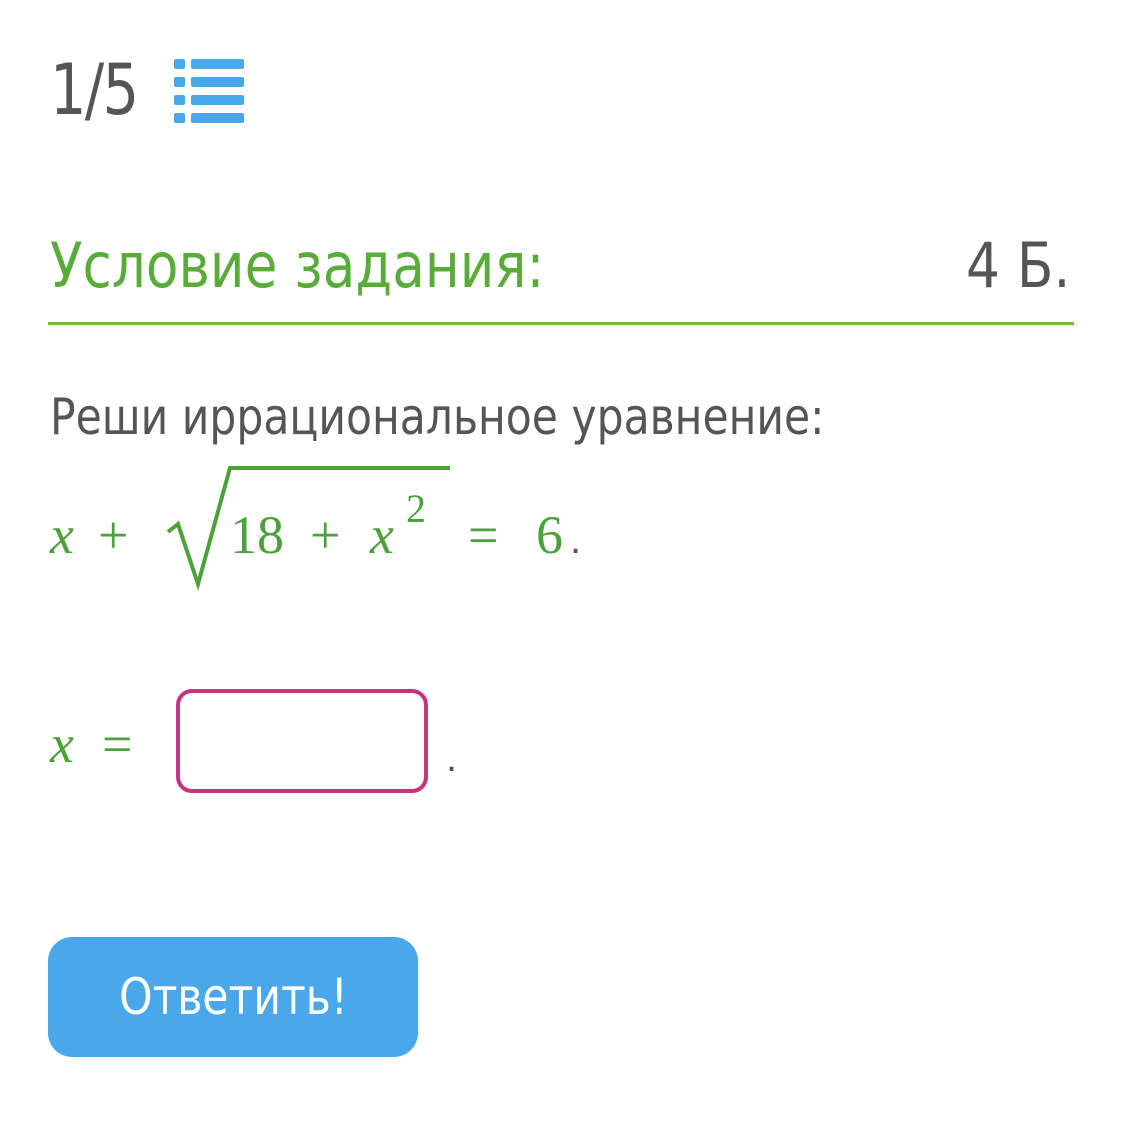  I want to click on equation-period: ., so click(575, 540).